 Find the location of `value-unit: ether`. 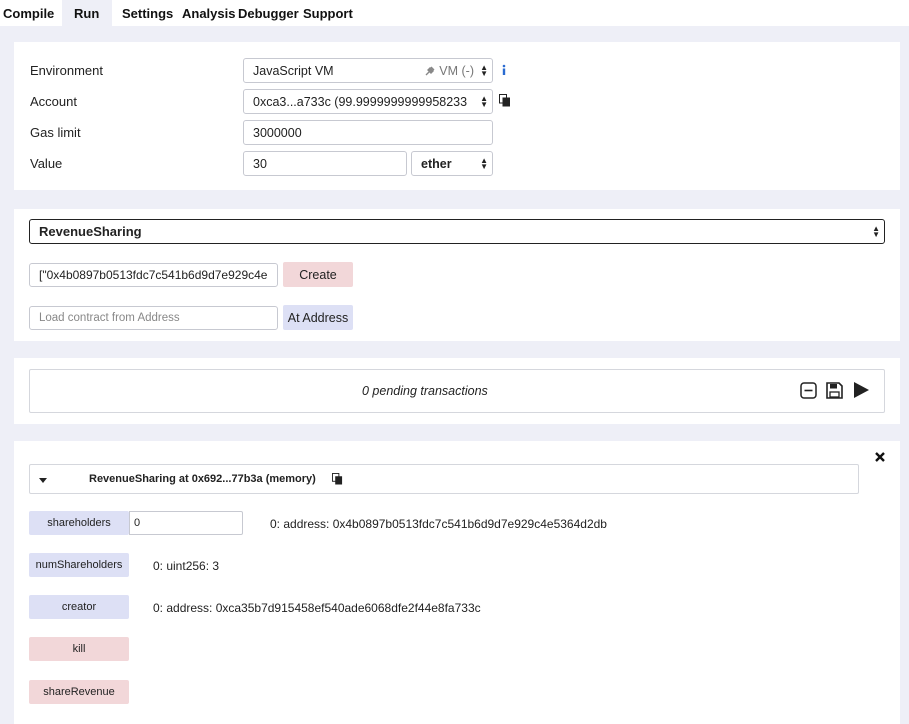

value-unit: ether is located at coordinates (436, 163).